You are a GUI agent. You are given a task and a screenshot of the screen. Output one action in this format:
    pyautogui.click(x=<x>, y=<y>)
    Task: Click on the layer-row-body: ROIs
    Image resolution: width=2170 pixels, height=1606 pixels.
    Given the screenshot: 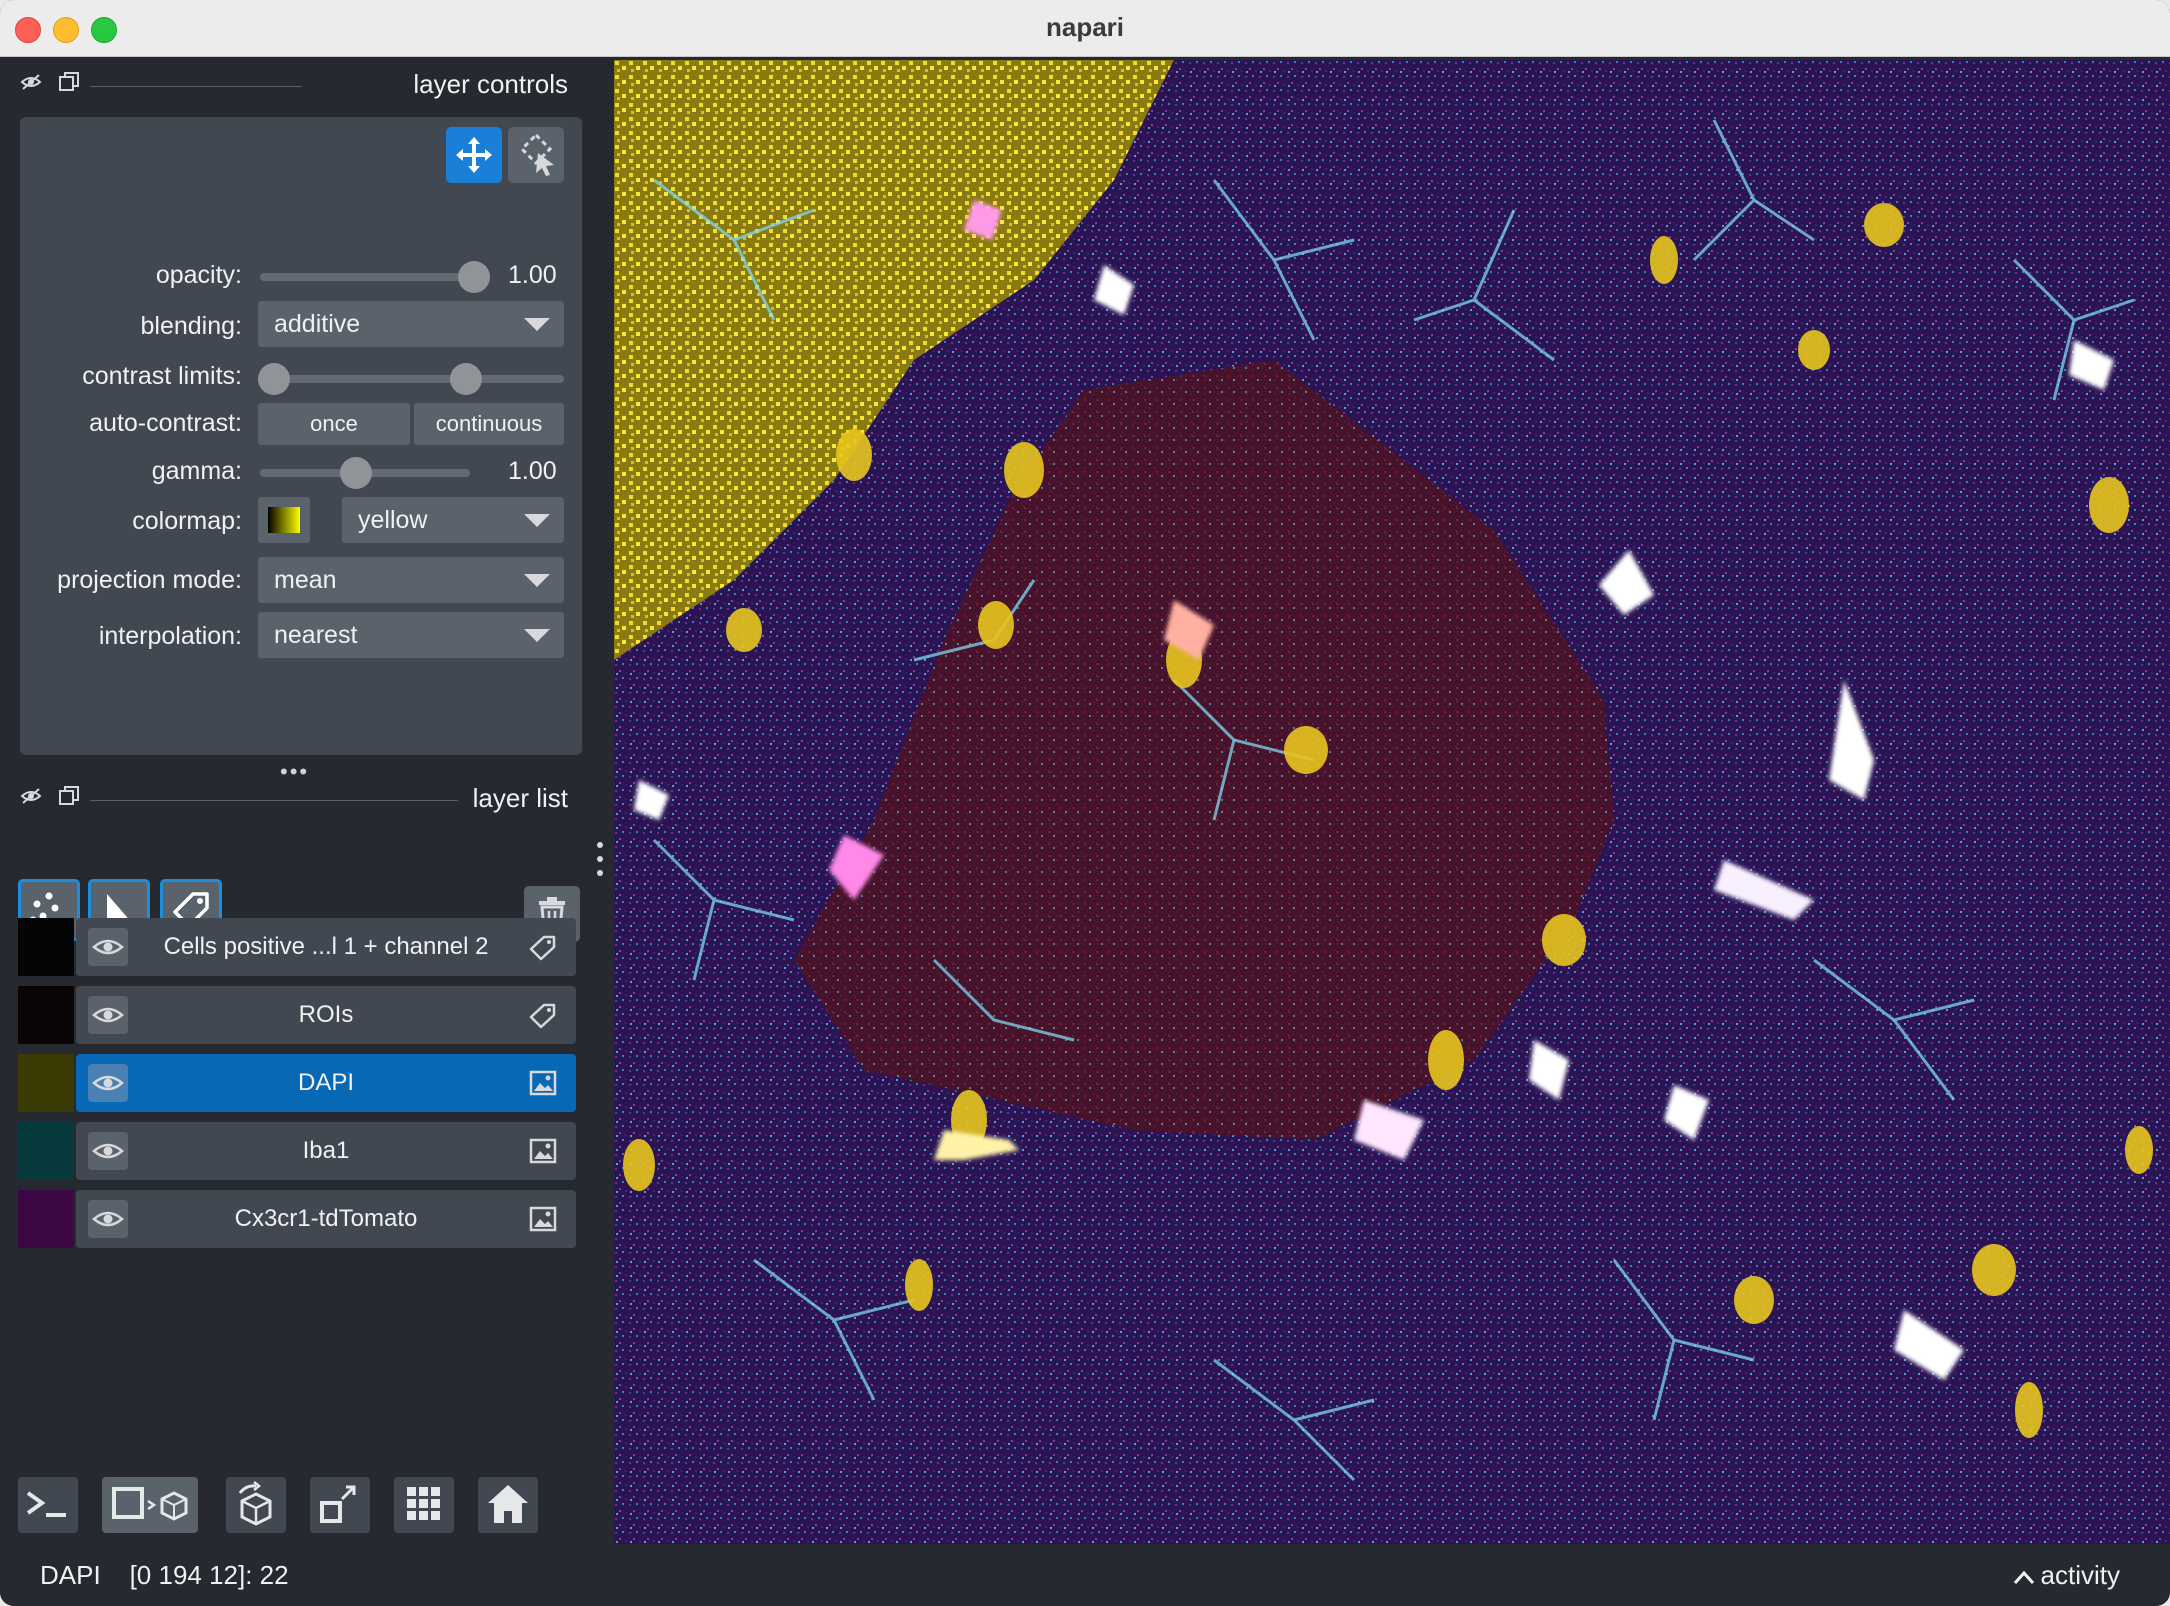 What is the action you would take?
    pyautogui.click(x=326, y=1015)
    